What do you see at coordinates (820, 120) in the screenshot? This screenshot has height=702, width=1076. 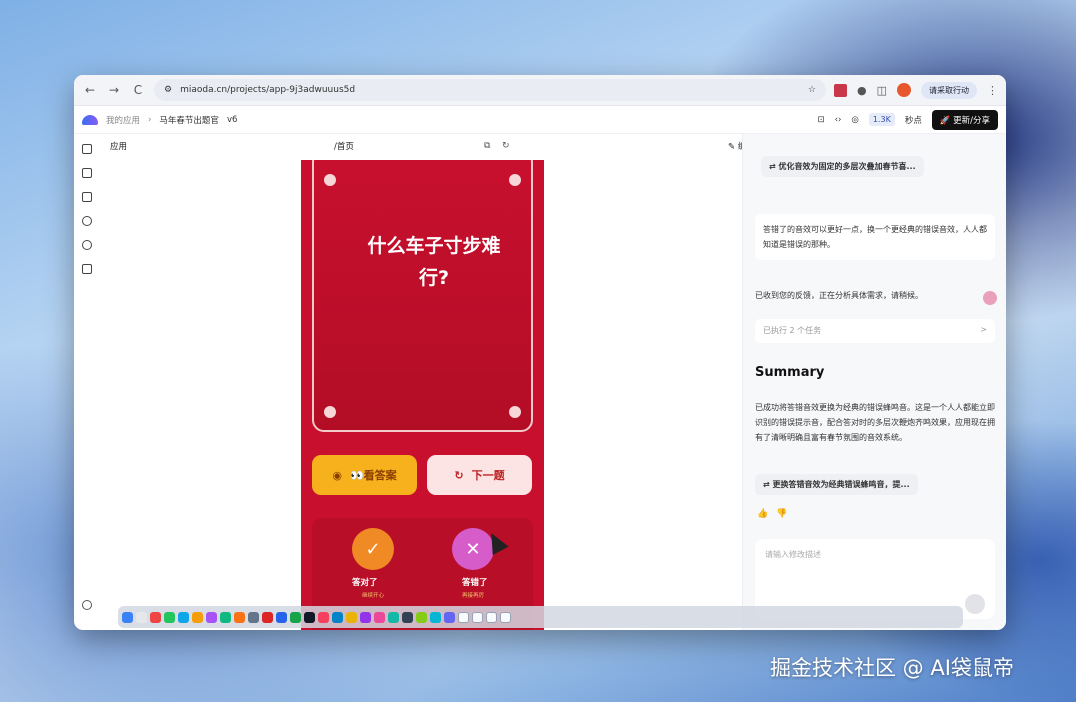 I see `lock-icon: ⊡` at bounding box center [820, 120].